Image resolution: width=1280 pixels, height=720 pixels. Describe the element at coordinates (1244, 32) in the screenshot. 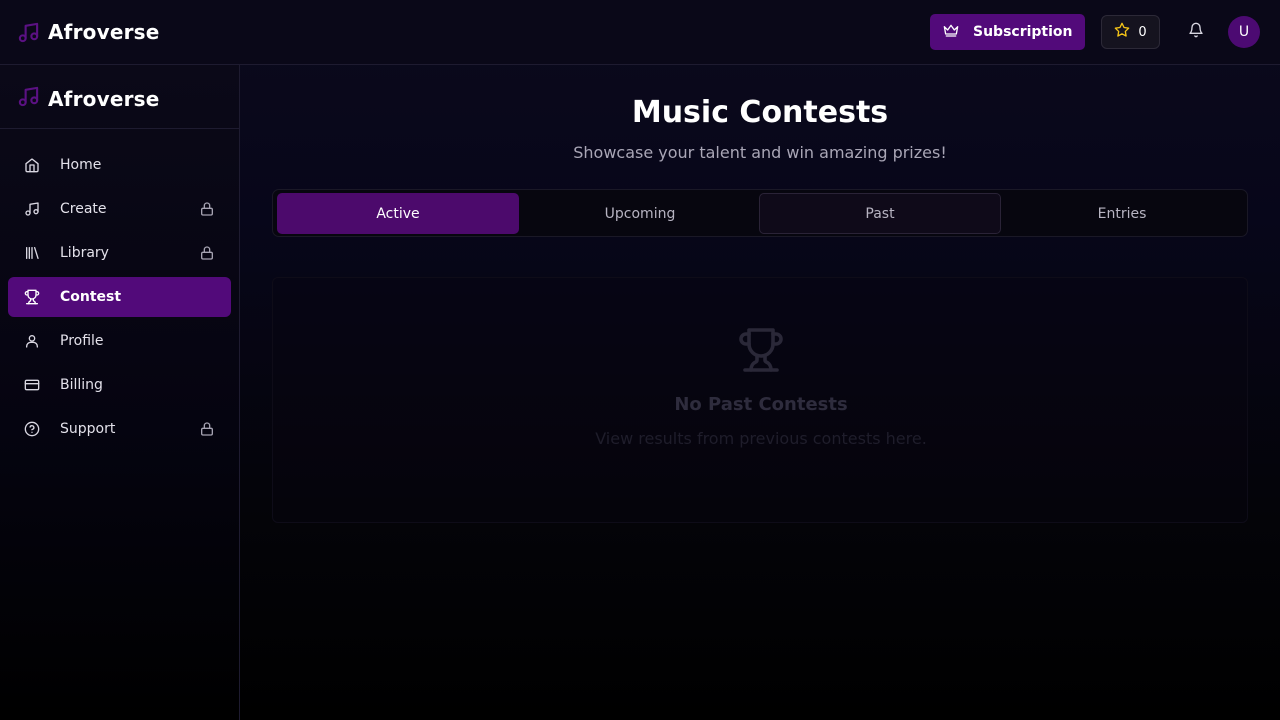

I see `user-avatar: U` at that location.